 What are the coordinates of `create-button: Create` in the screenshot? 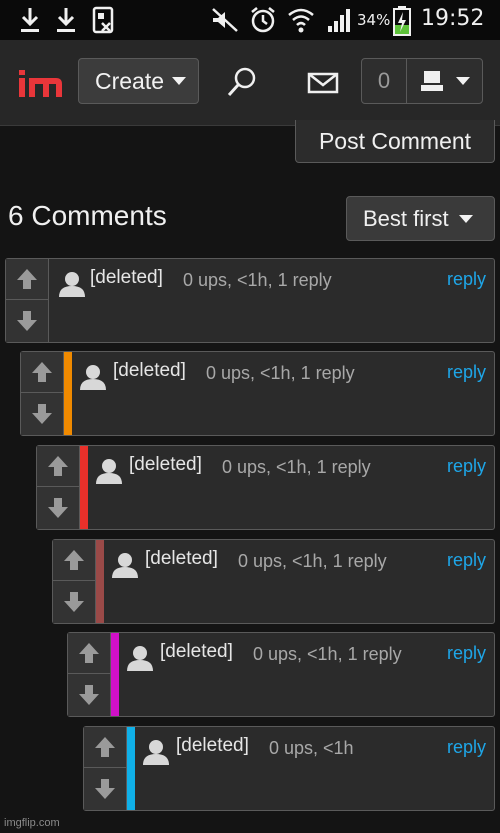 It's located at (138, 81).